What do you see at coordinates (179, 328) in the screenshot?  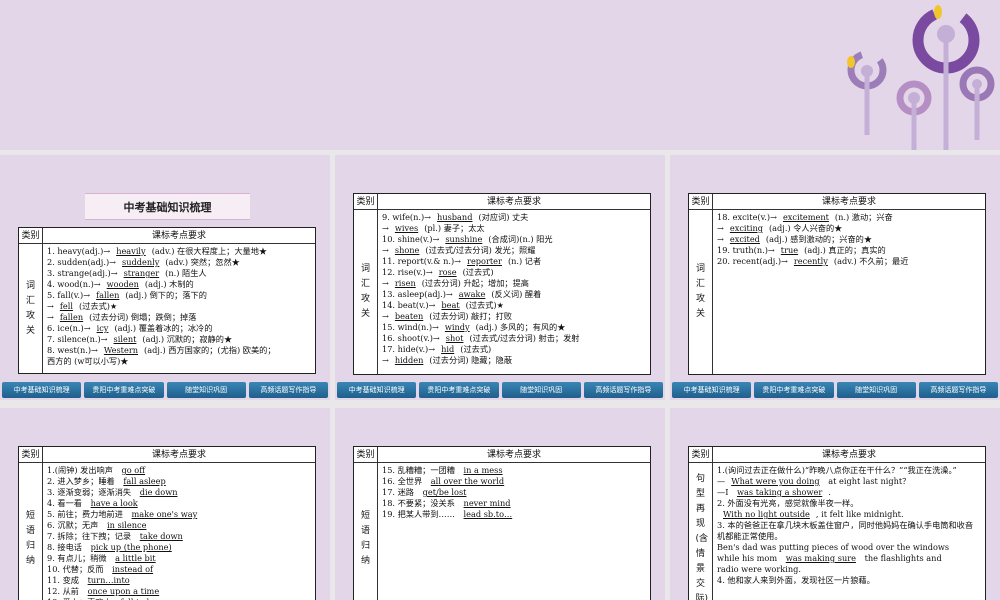 I see `table-line: 6. ice(n.)→ icy (adj.) 覆盖着冰的；冰冷的` at bounding box center [179, 328].